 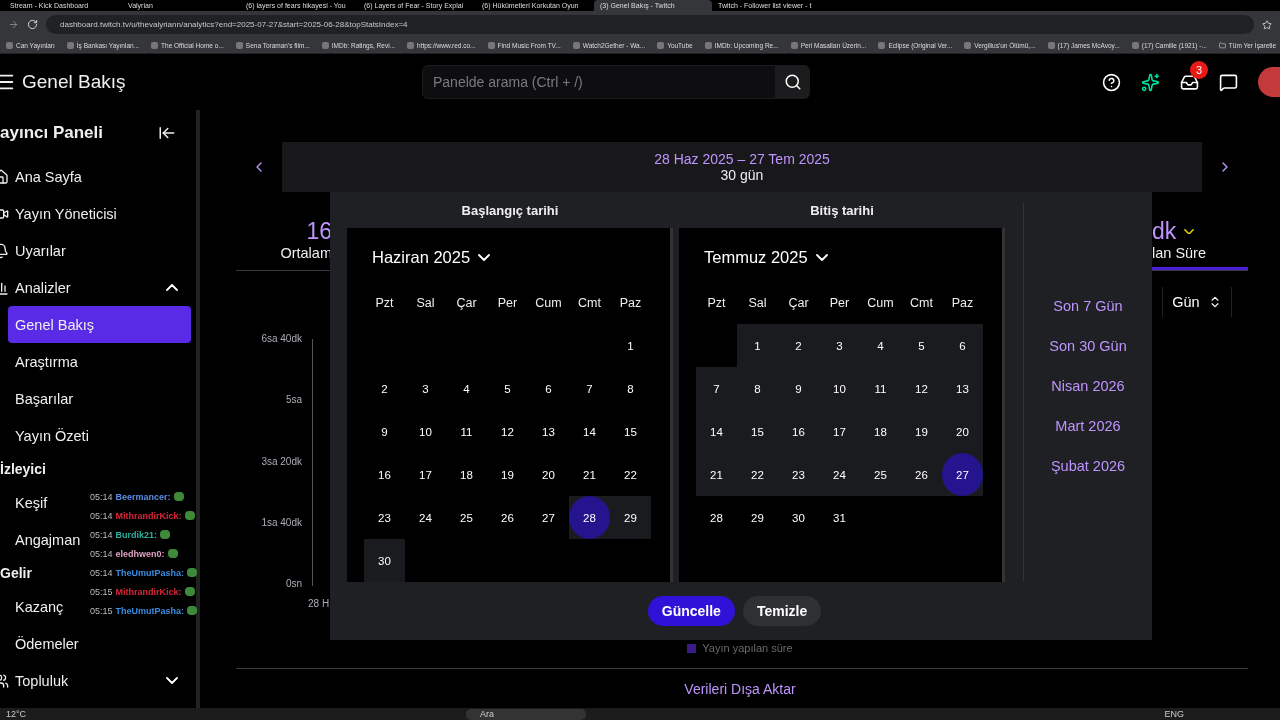 What do you see at coordinates (766, 257) in the screenshot?
I see `month-selector: Temmuz 2025` at bounding box center [766, 257].